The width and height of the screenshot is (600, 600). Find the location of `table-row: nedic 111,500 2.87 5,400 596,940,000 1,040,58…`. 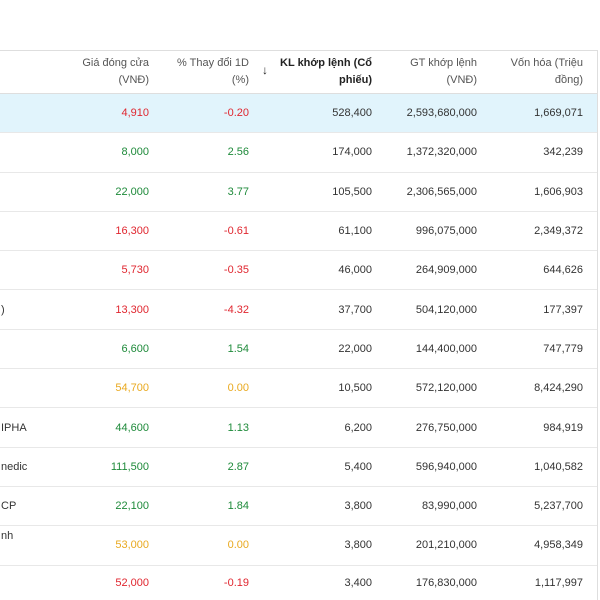

table-row: nedic 111,500 2.87 5,400 596,940,000 1,040,58… is located at coordinates (298, 467).